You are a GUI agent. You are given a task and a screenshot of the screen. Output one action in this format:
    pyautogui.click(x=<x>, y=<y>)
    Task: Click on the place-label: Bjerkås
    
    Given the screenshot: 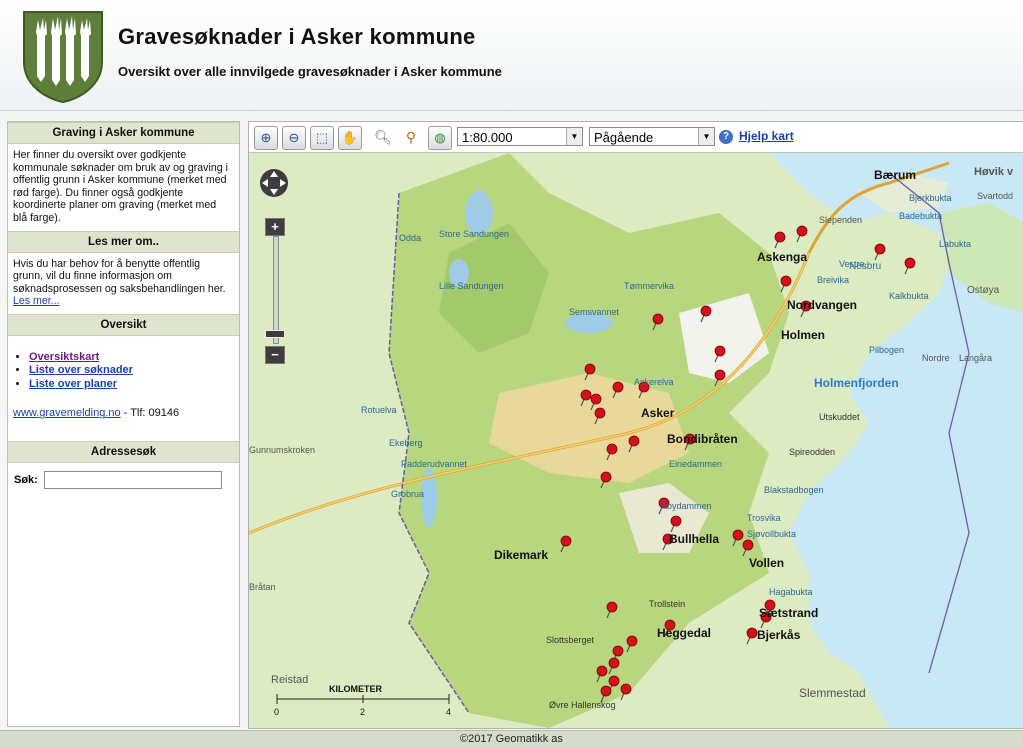 What is the action you would take?
    pyautogui.click(x=779, y=635)
    